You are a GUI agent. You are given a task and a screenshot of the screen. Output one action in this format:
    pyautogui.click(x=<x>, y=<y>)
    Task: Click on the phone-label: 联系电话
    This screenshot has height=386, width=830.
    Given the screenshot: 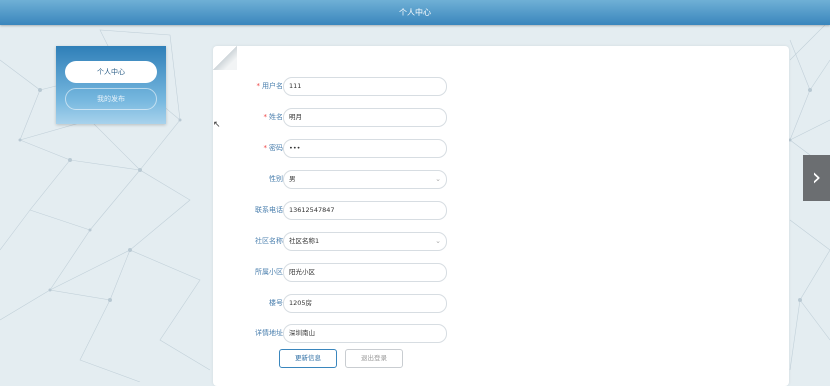 What is the action you would take?
    pyautogui.click(x=269, y=210)
    